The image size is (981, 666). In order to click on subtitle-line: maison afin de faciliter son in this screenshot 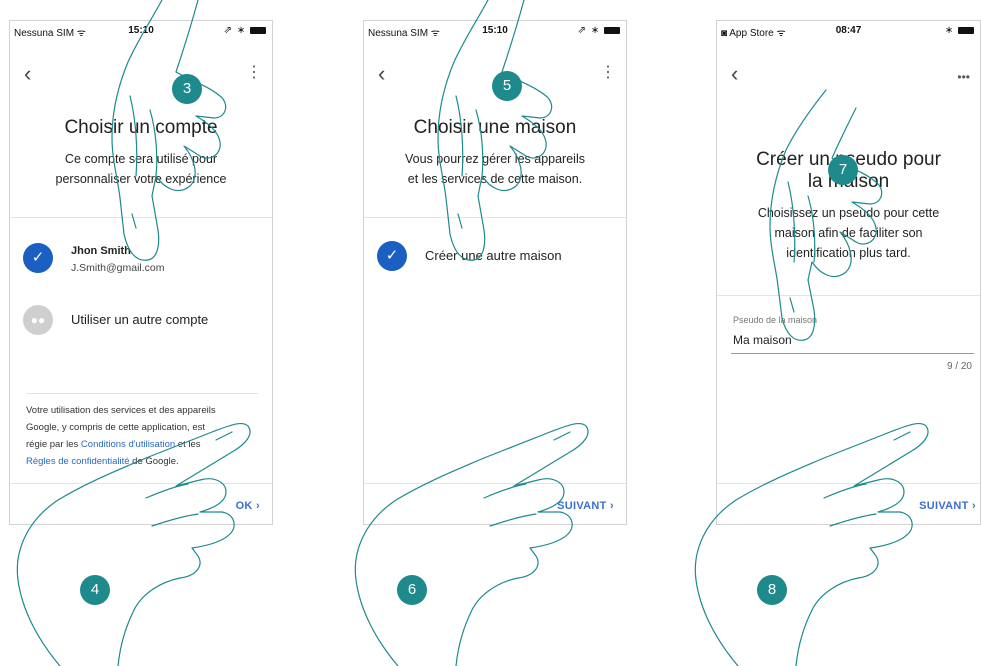, I will do `click(848, 233)`.